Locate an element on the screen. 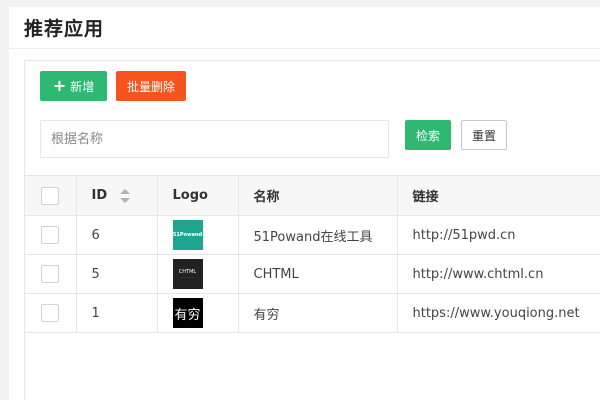  row-logo-cell: CHTML — — — — — is located at coordinates (198, 274).